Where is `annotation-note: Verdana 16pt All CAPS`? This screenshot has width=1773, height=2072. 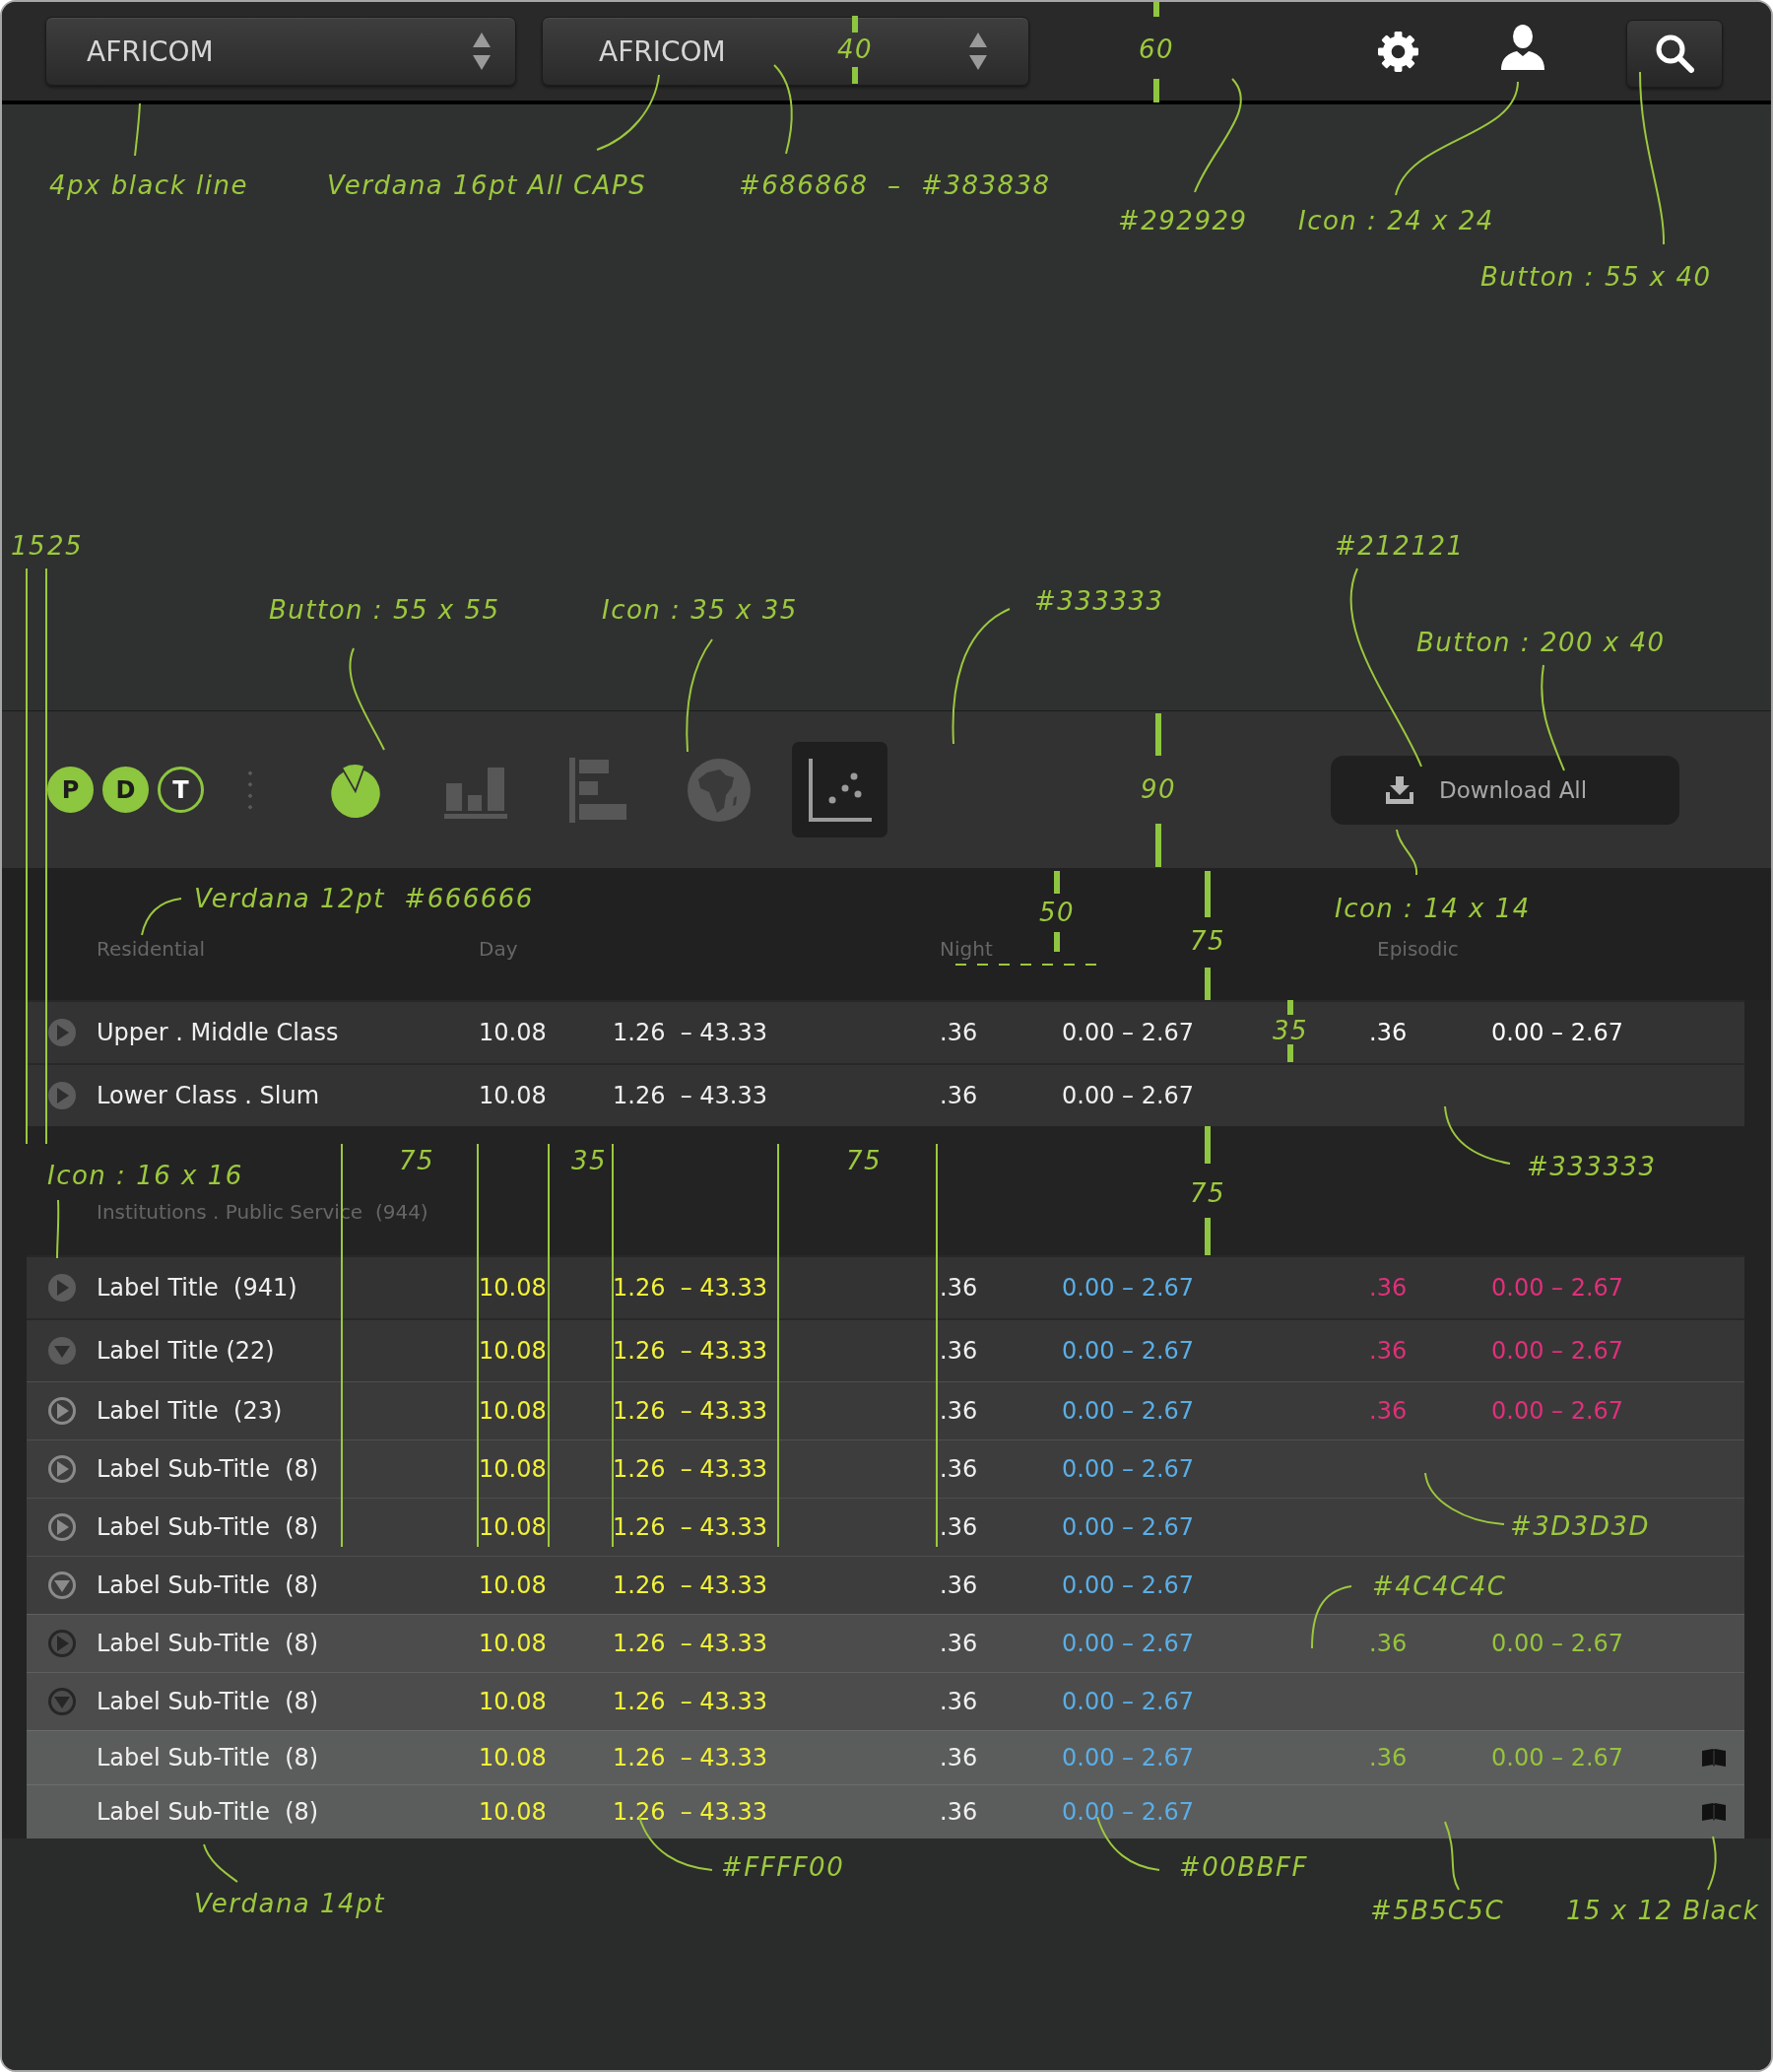 annotation-note: Verdana 16pt All CAPS is located at coordinates (487, 185).